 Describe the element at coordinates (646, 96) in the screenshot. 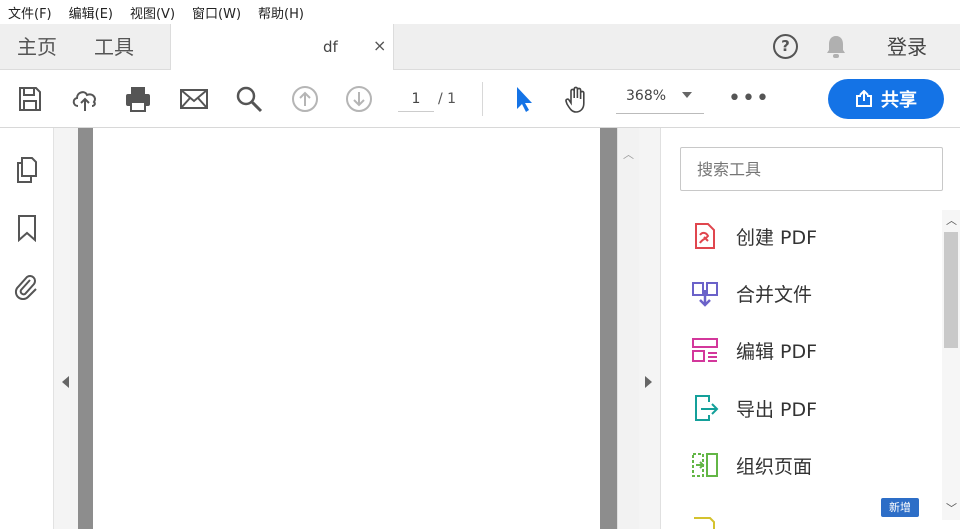

I see `zoom-value: 368%` at that location.